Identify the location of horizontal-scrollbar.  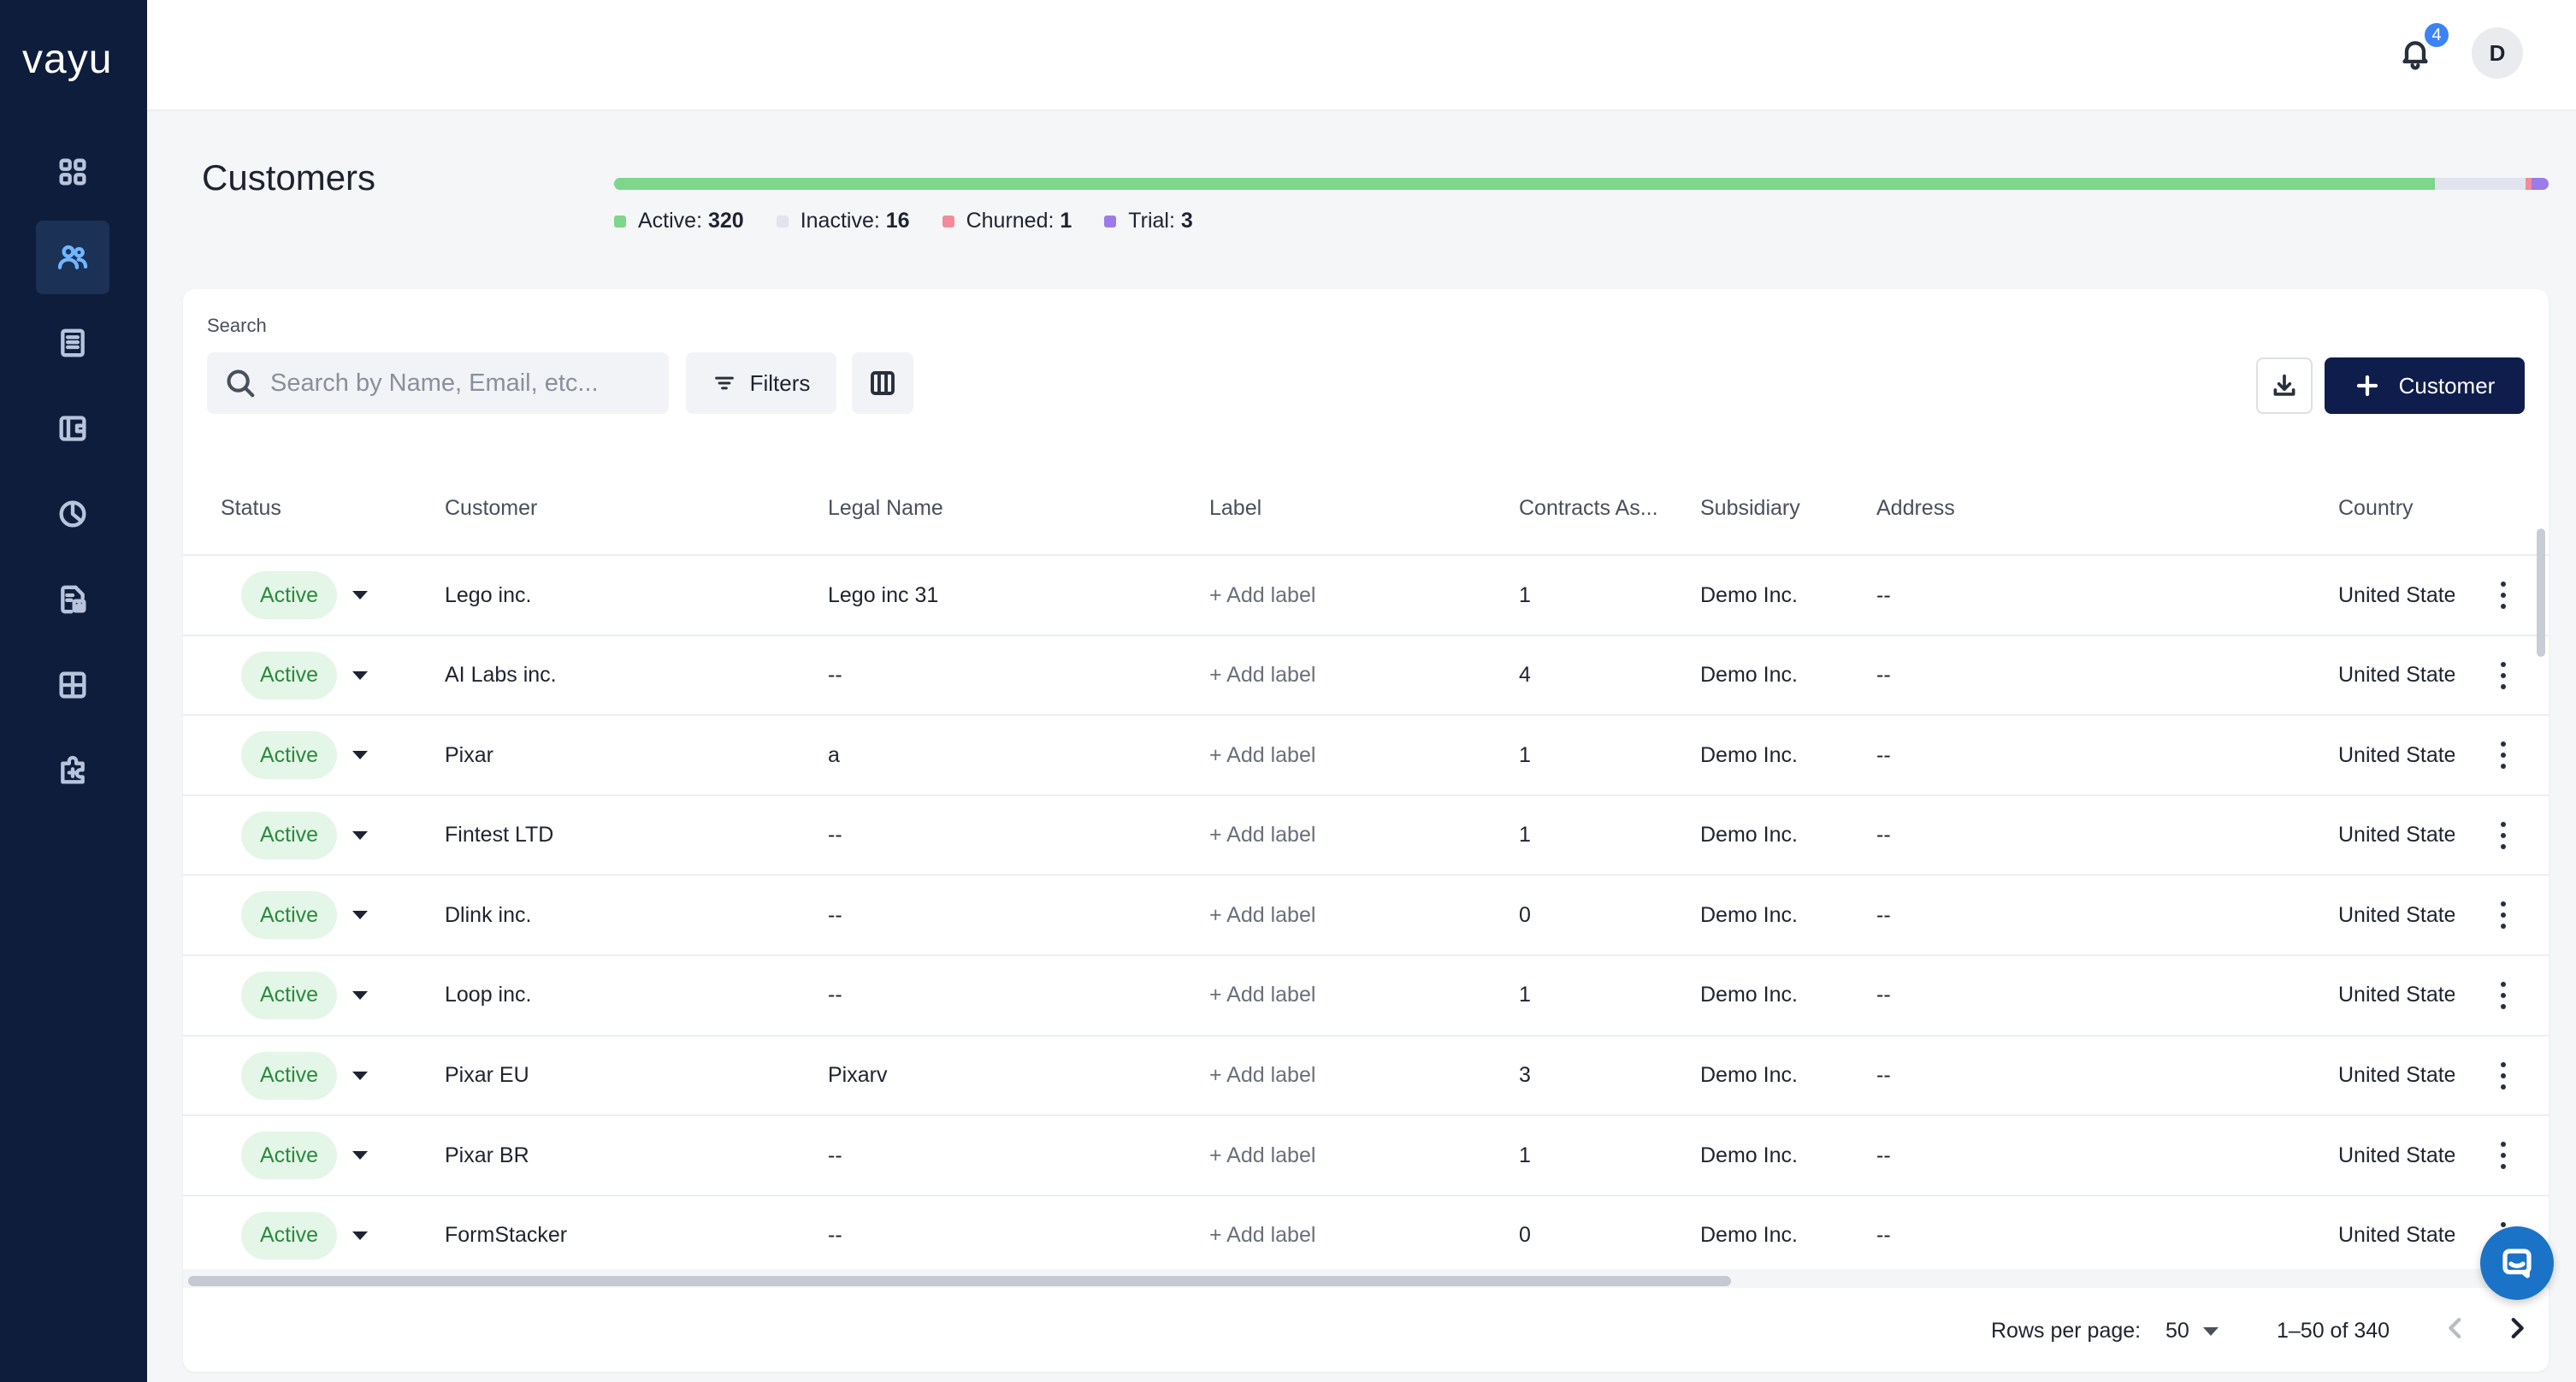
(960, 1281).